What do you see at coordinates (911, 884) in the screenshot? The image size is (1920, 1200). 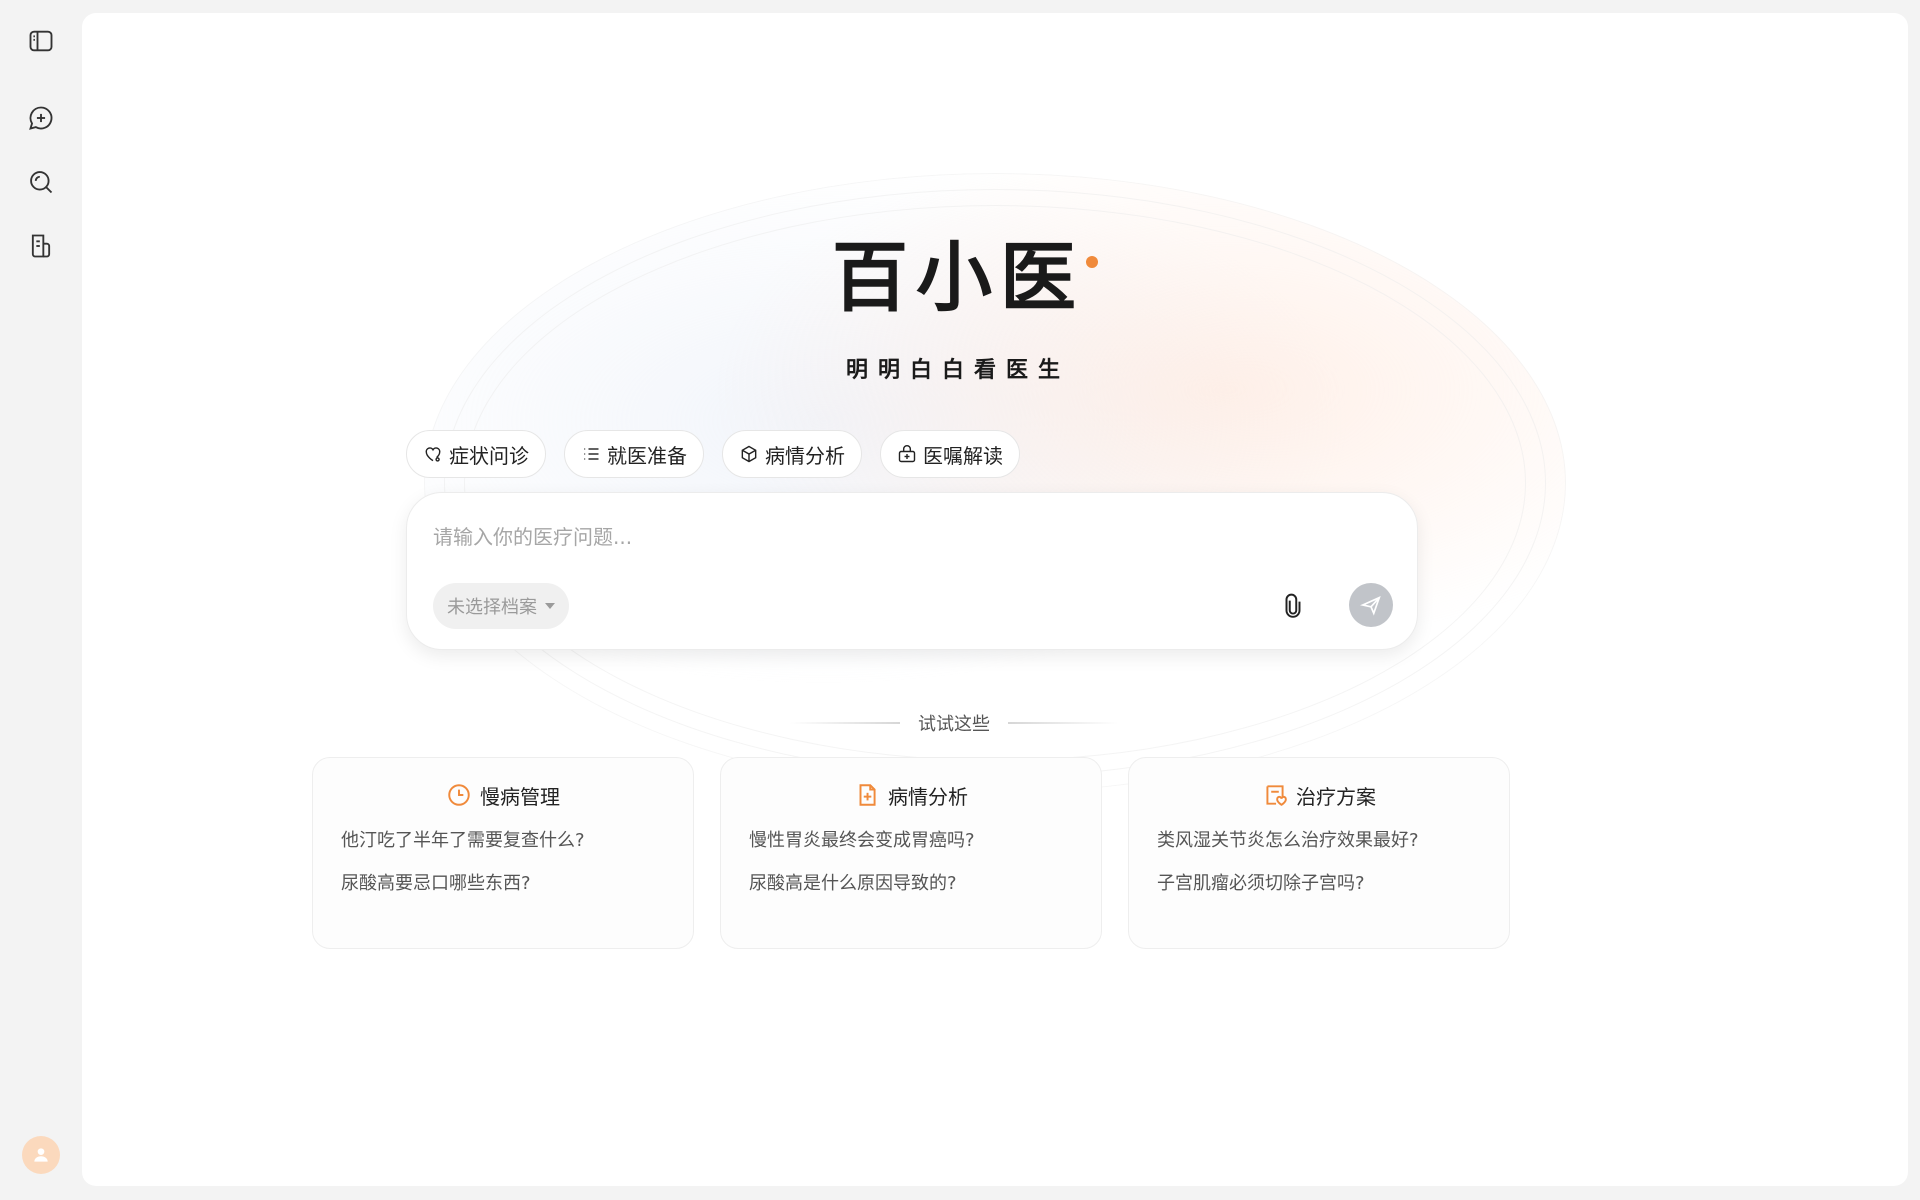 I see `suggested-question: 尿酸高是什么原因导致的?` at bounding box center [911, 884].